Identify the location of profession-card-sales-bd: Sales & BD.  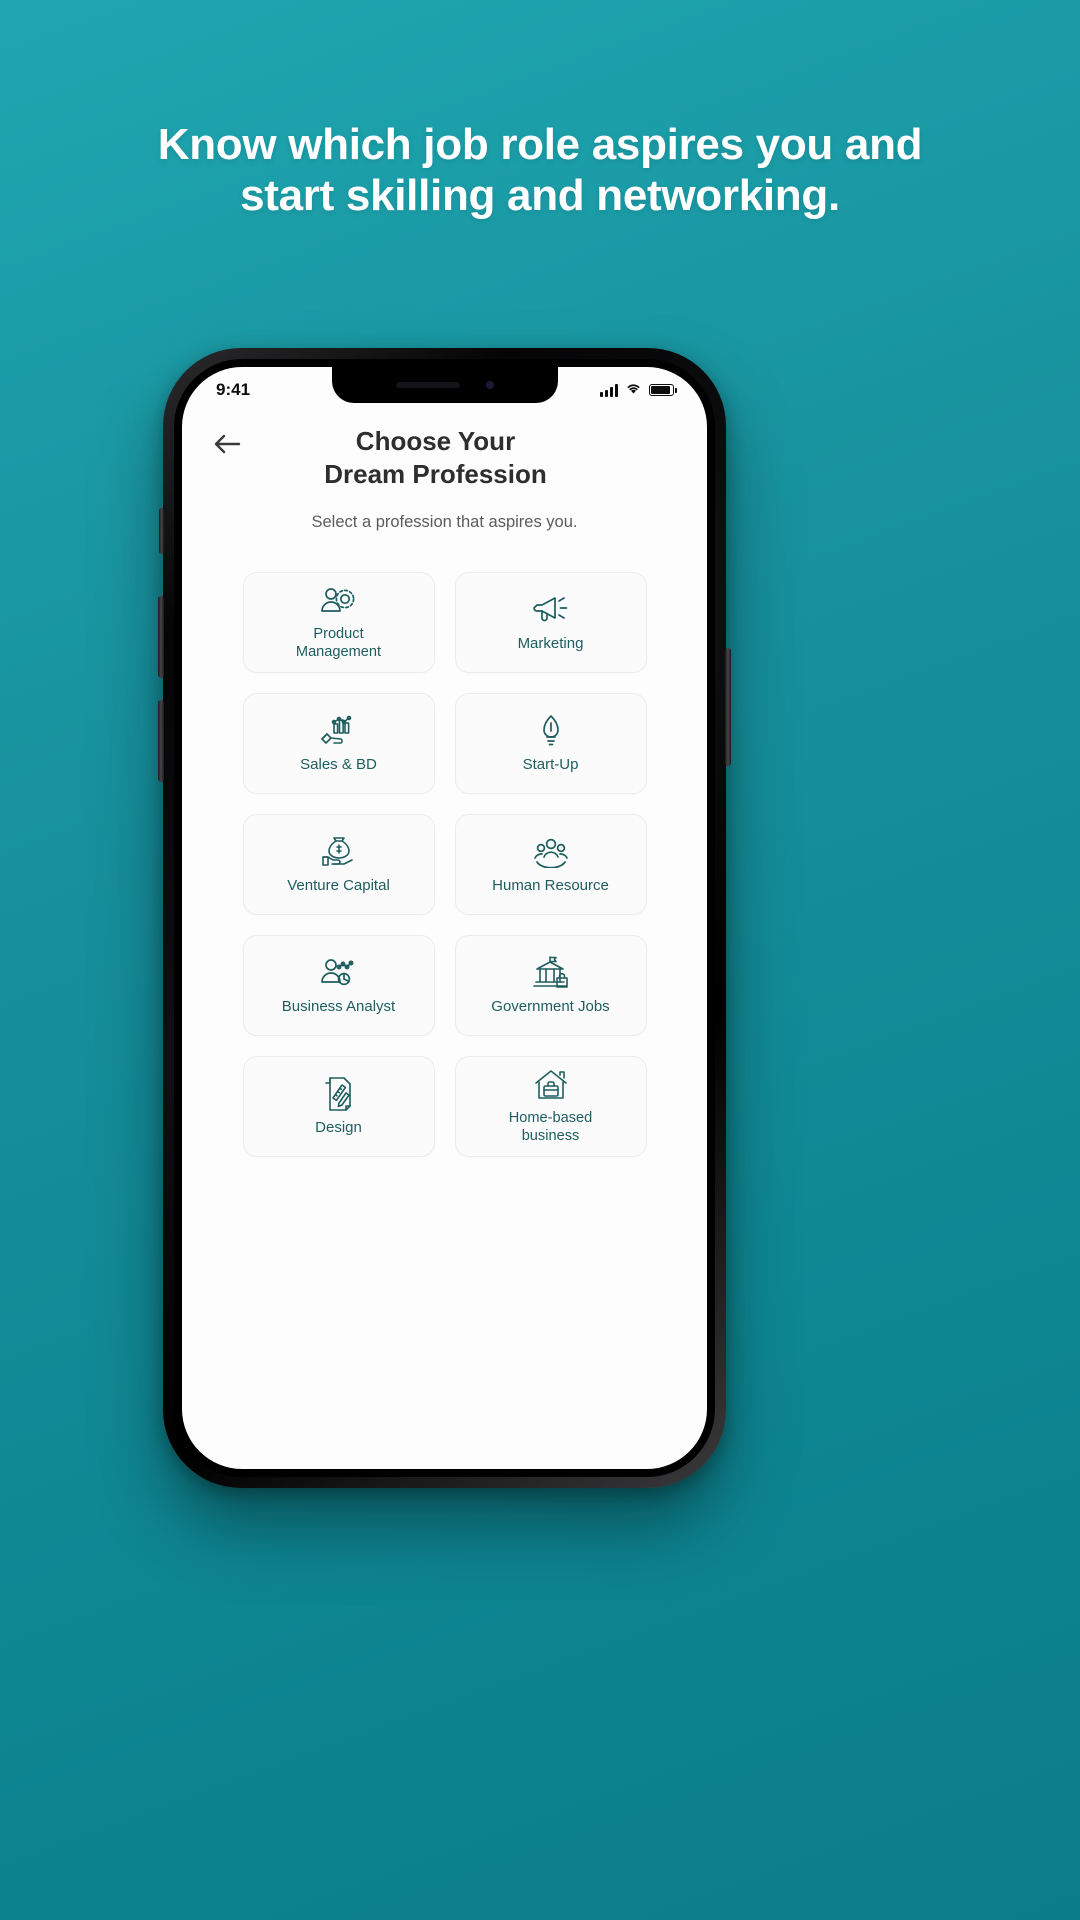
(338, 743).